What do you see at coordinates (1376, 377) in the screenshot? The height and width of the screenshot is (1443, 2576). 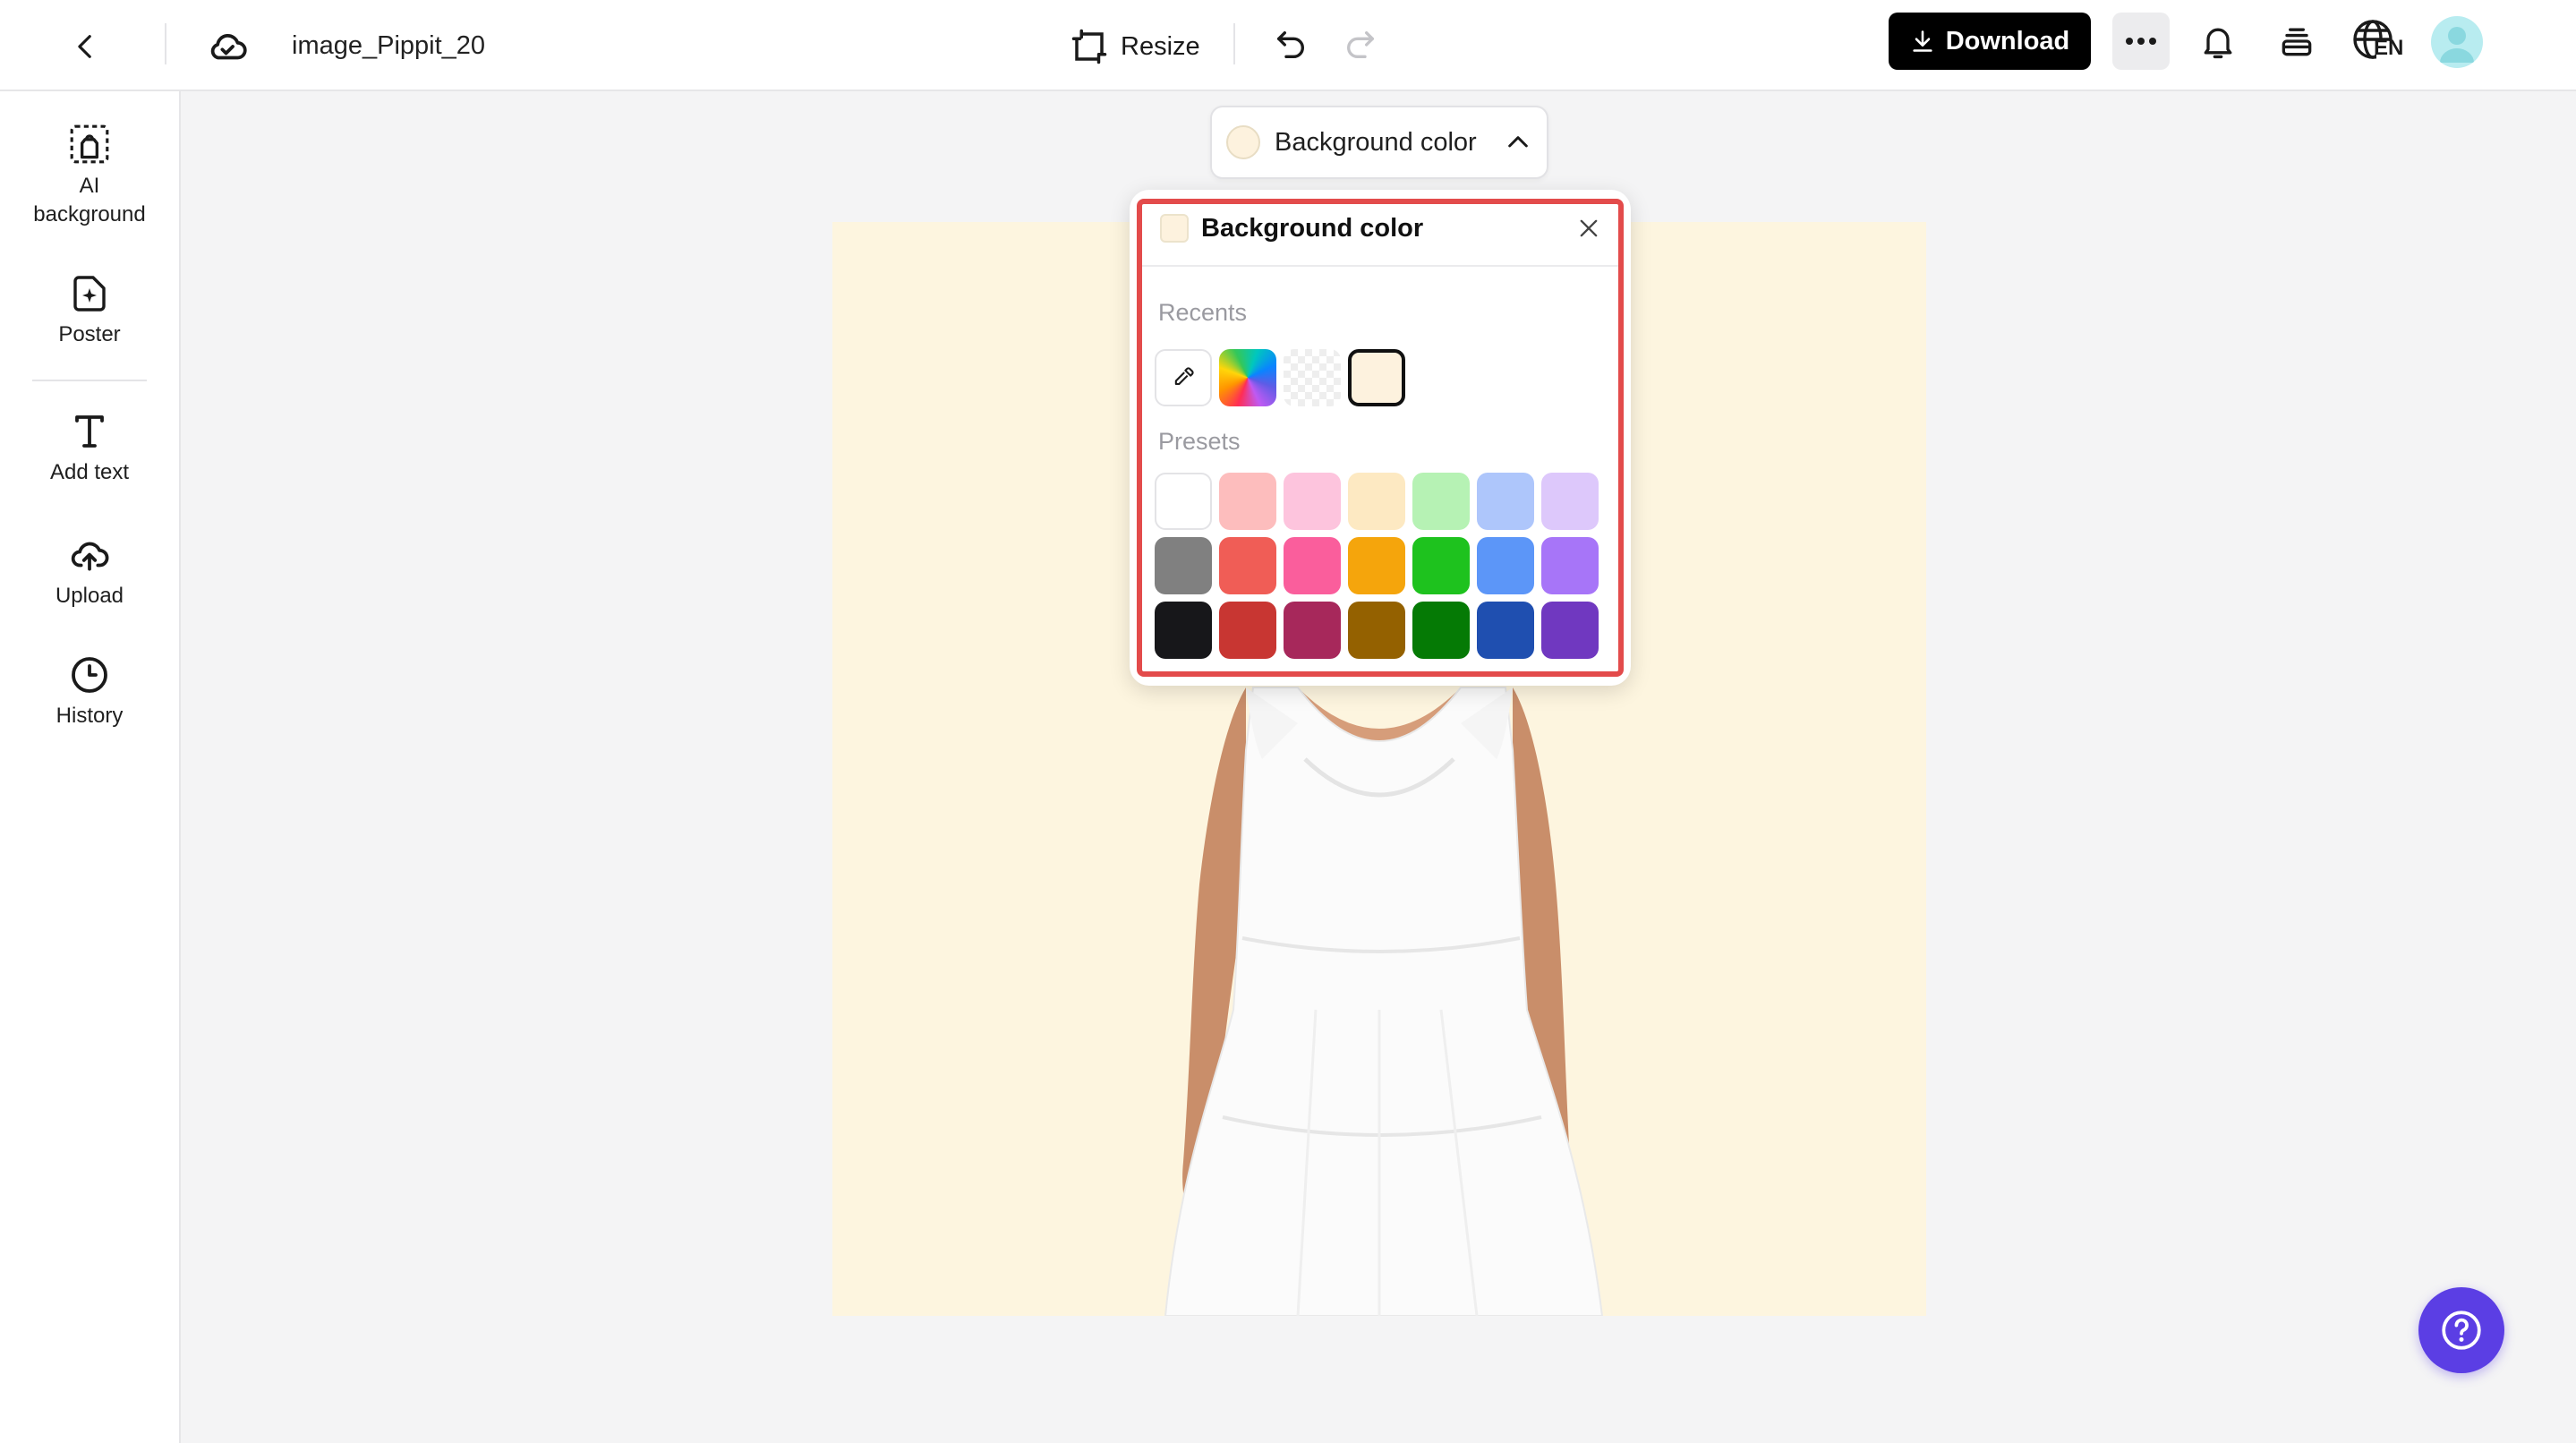 I see `recent-color-swatch` at bounding box center [1376, 377].